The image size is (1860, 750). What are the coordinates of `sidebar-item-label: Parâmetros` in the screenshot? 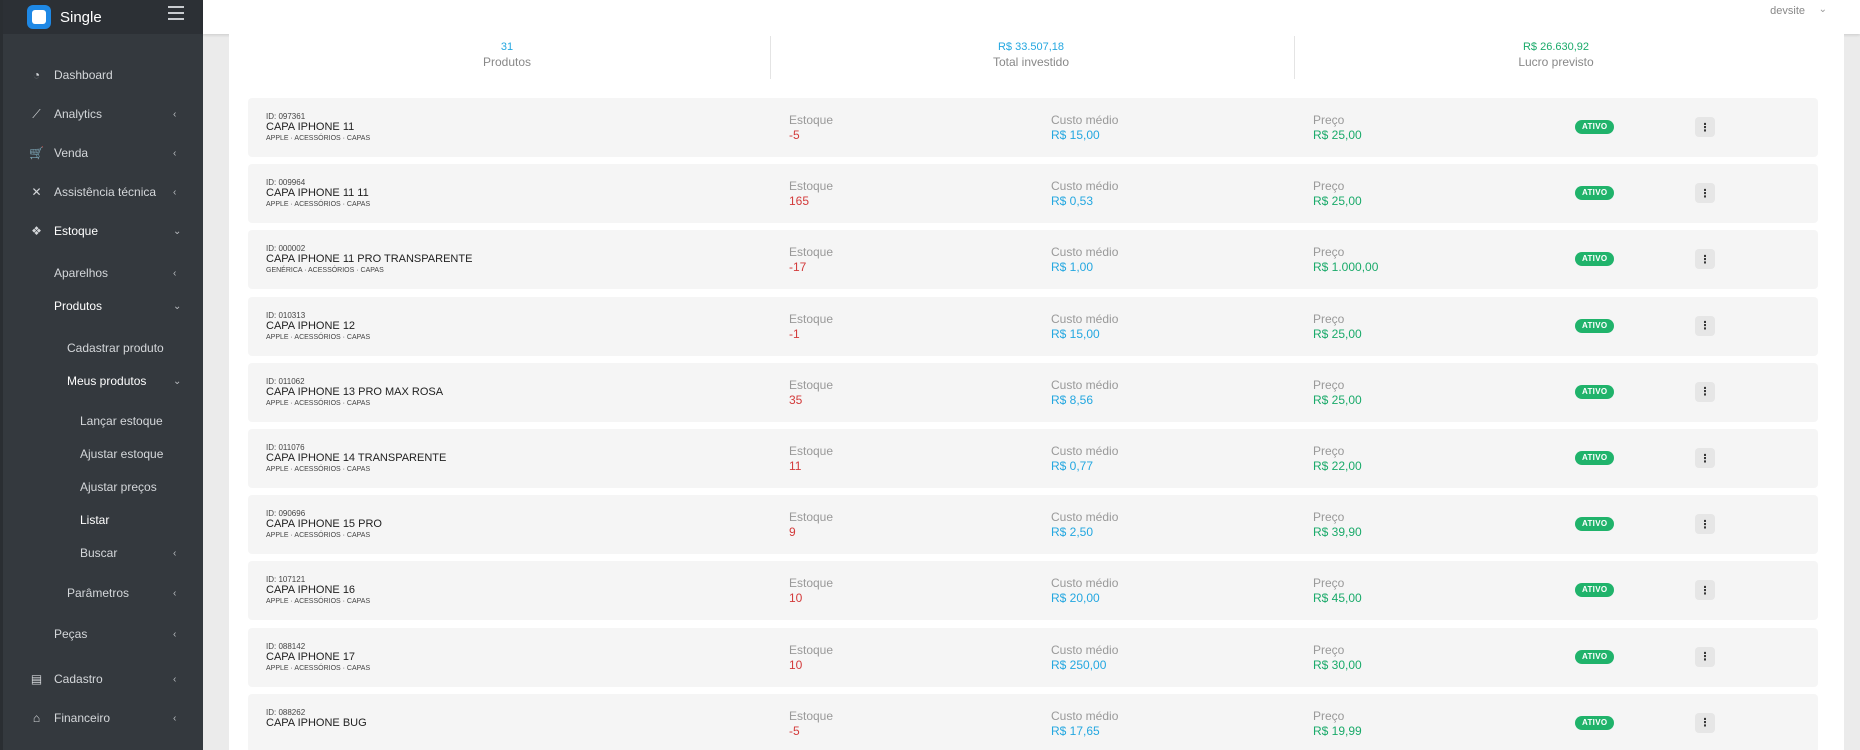 It's located at (98, 593).